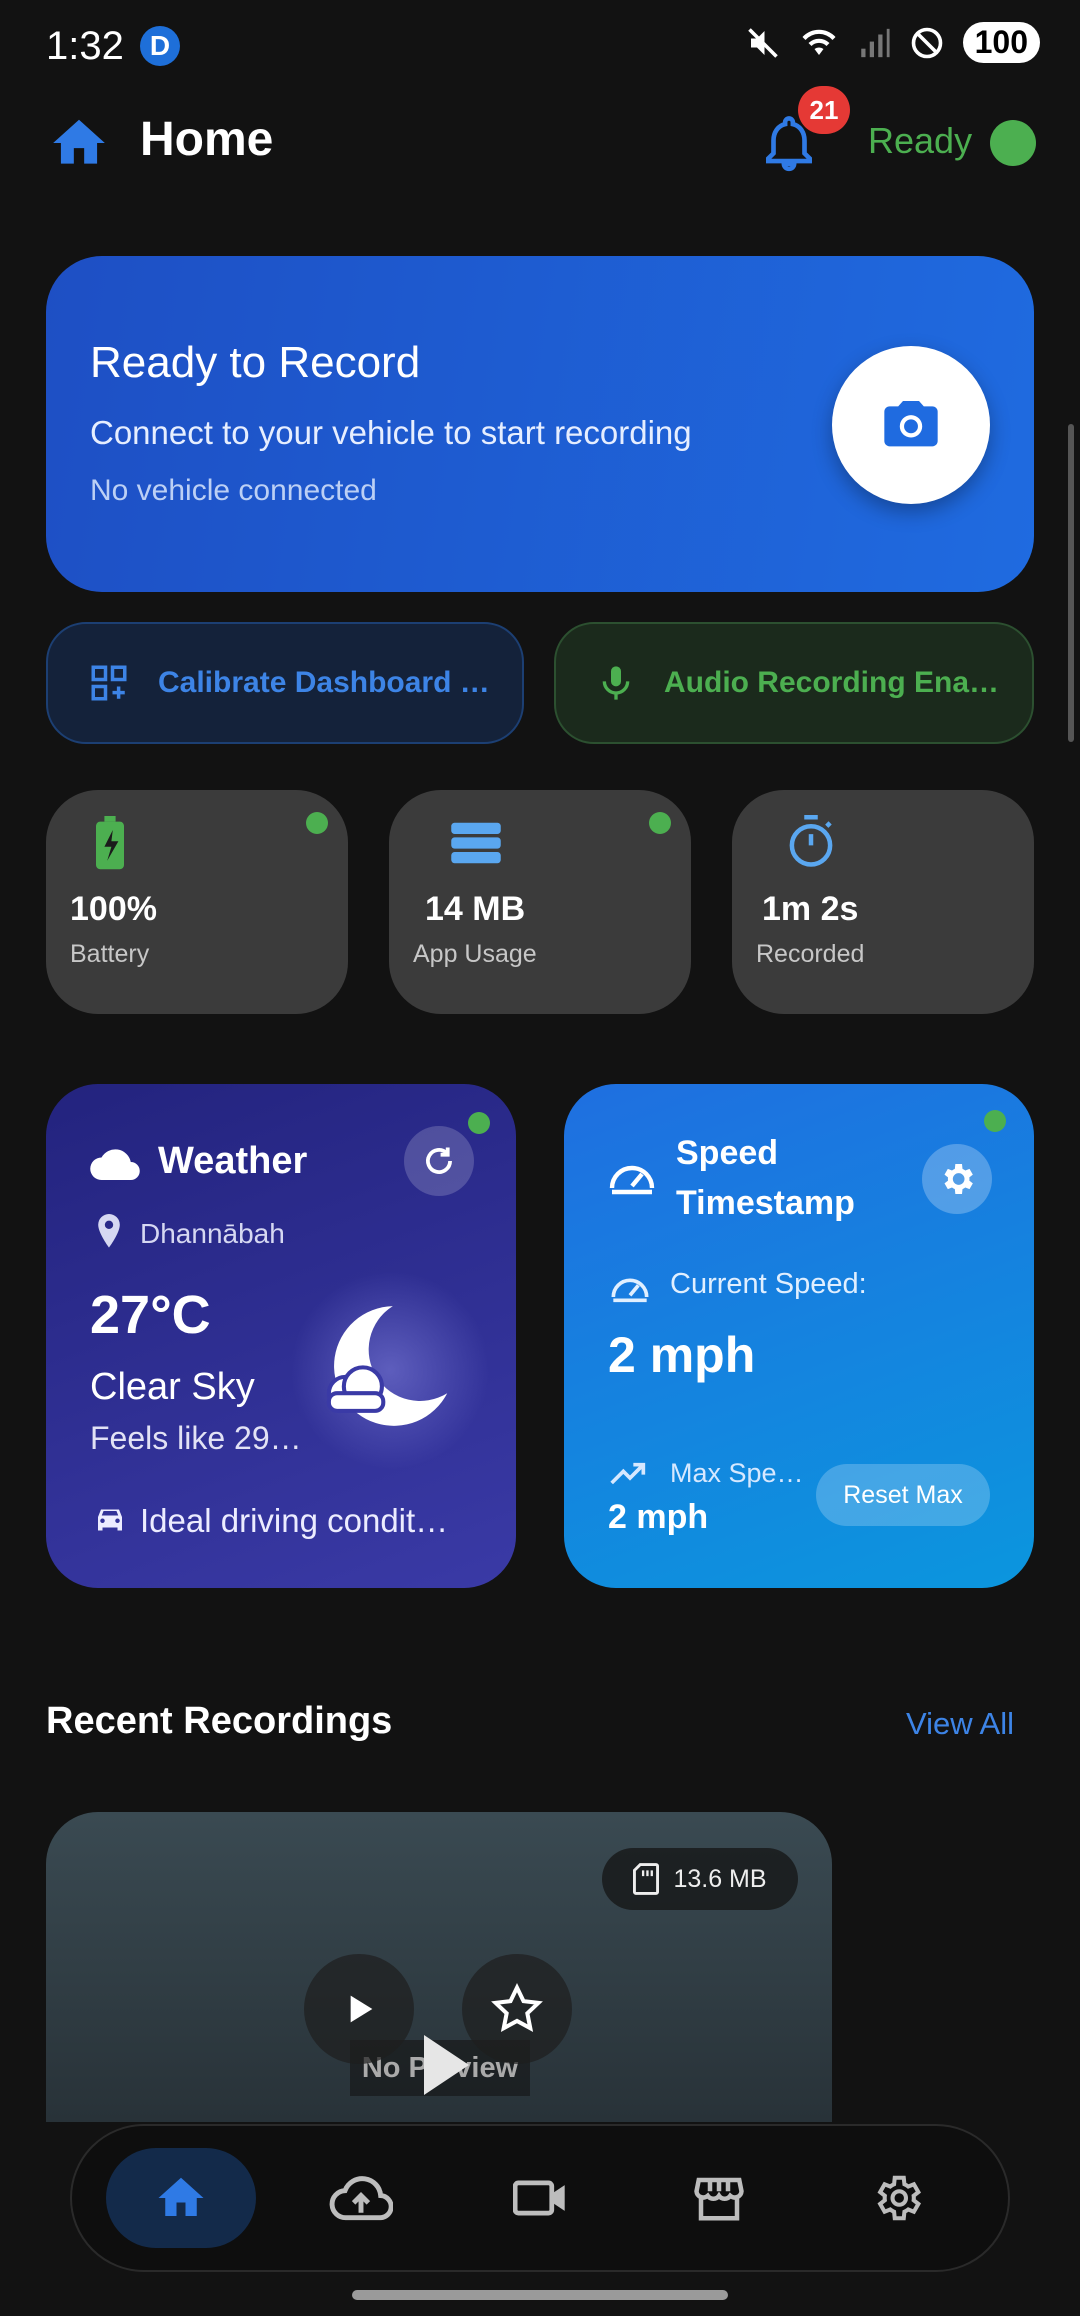  Describe the element at coordinates (172, 1387) in the screenshot. I see `weather-description: Clear Sky` at that location.